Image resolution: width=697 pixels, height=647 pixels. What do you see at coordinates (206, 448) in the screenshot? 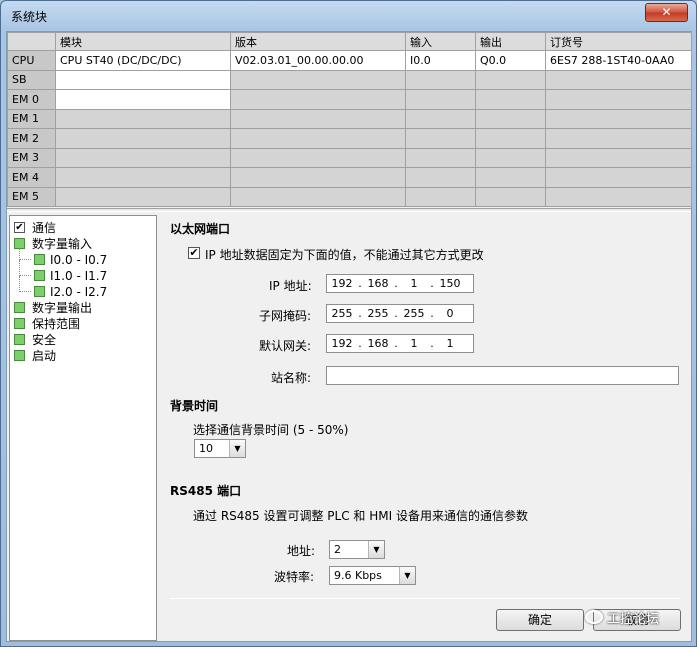
I see `background-time-value: 10` at bounding box center [206, 448].